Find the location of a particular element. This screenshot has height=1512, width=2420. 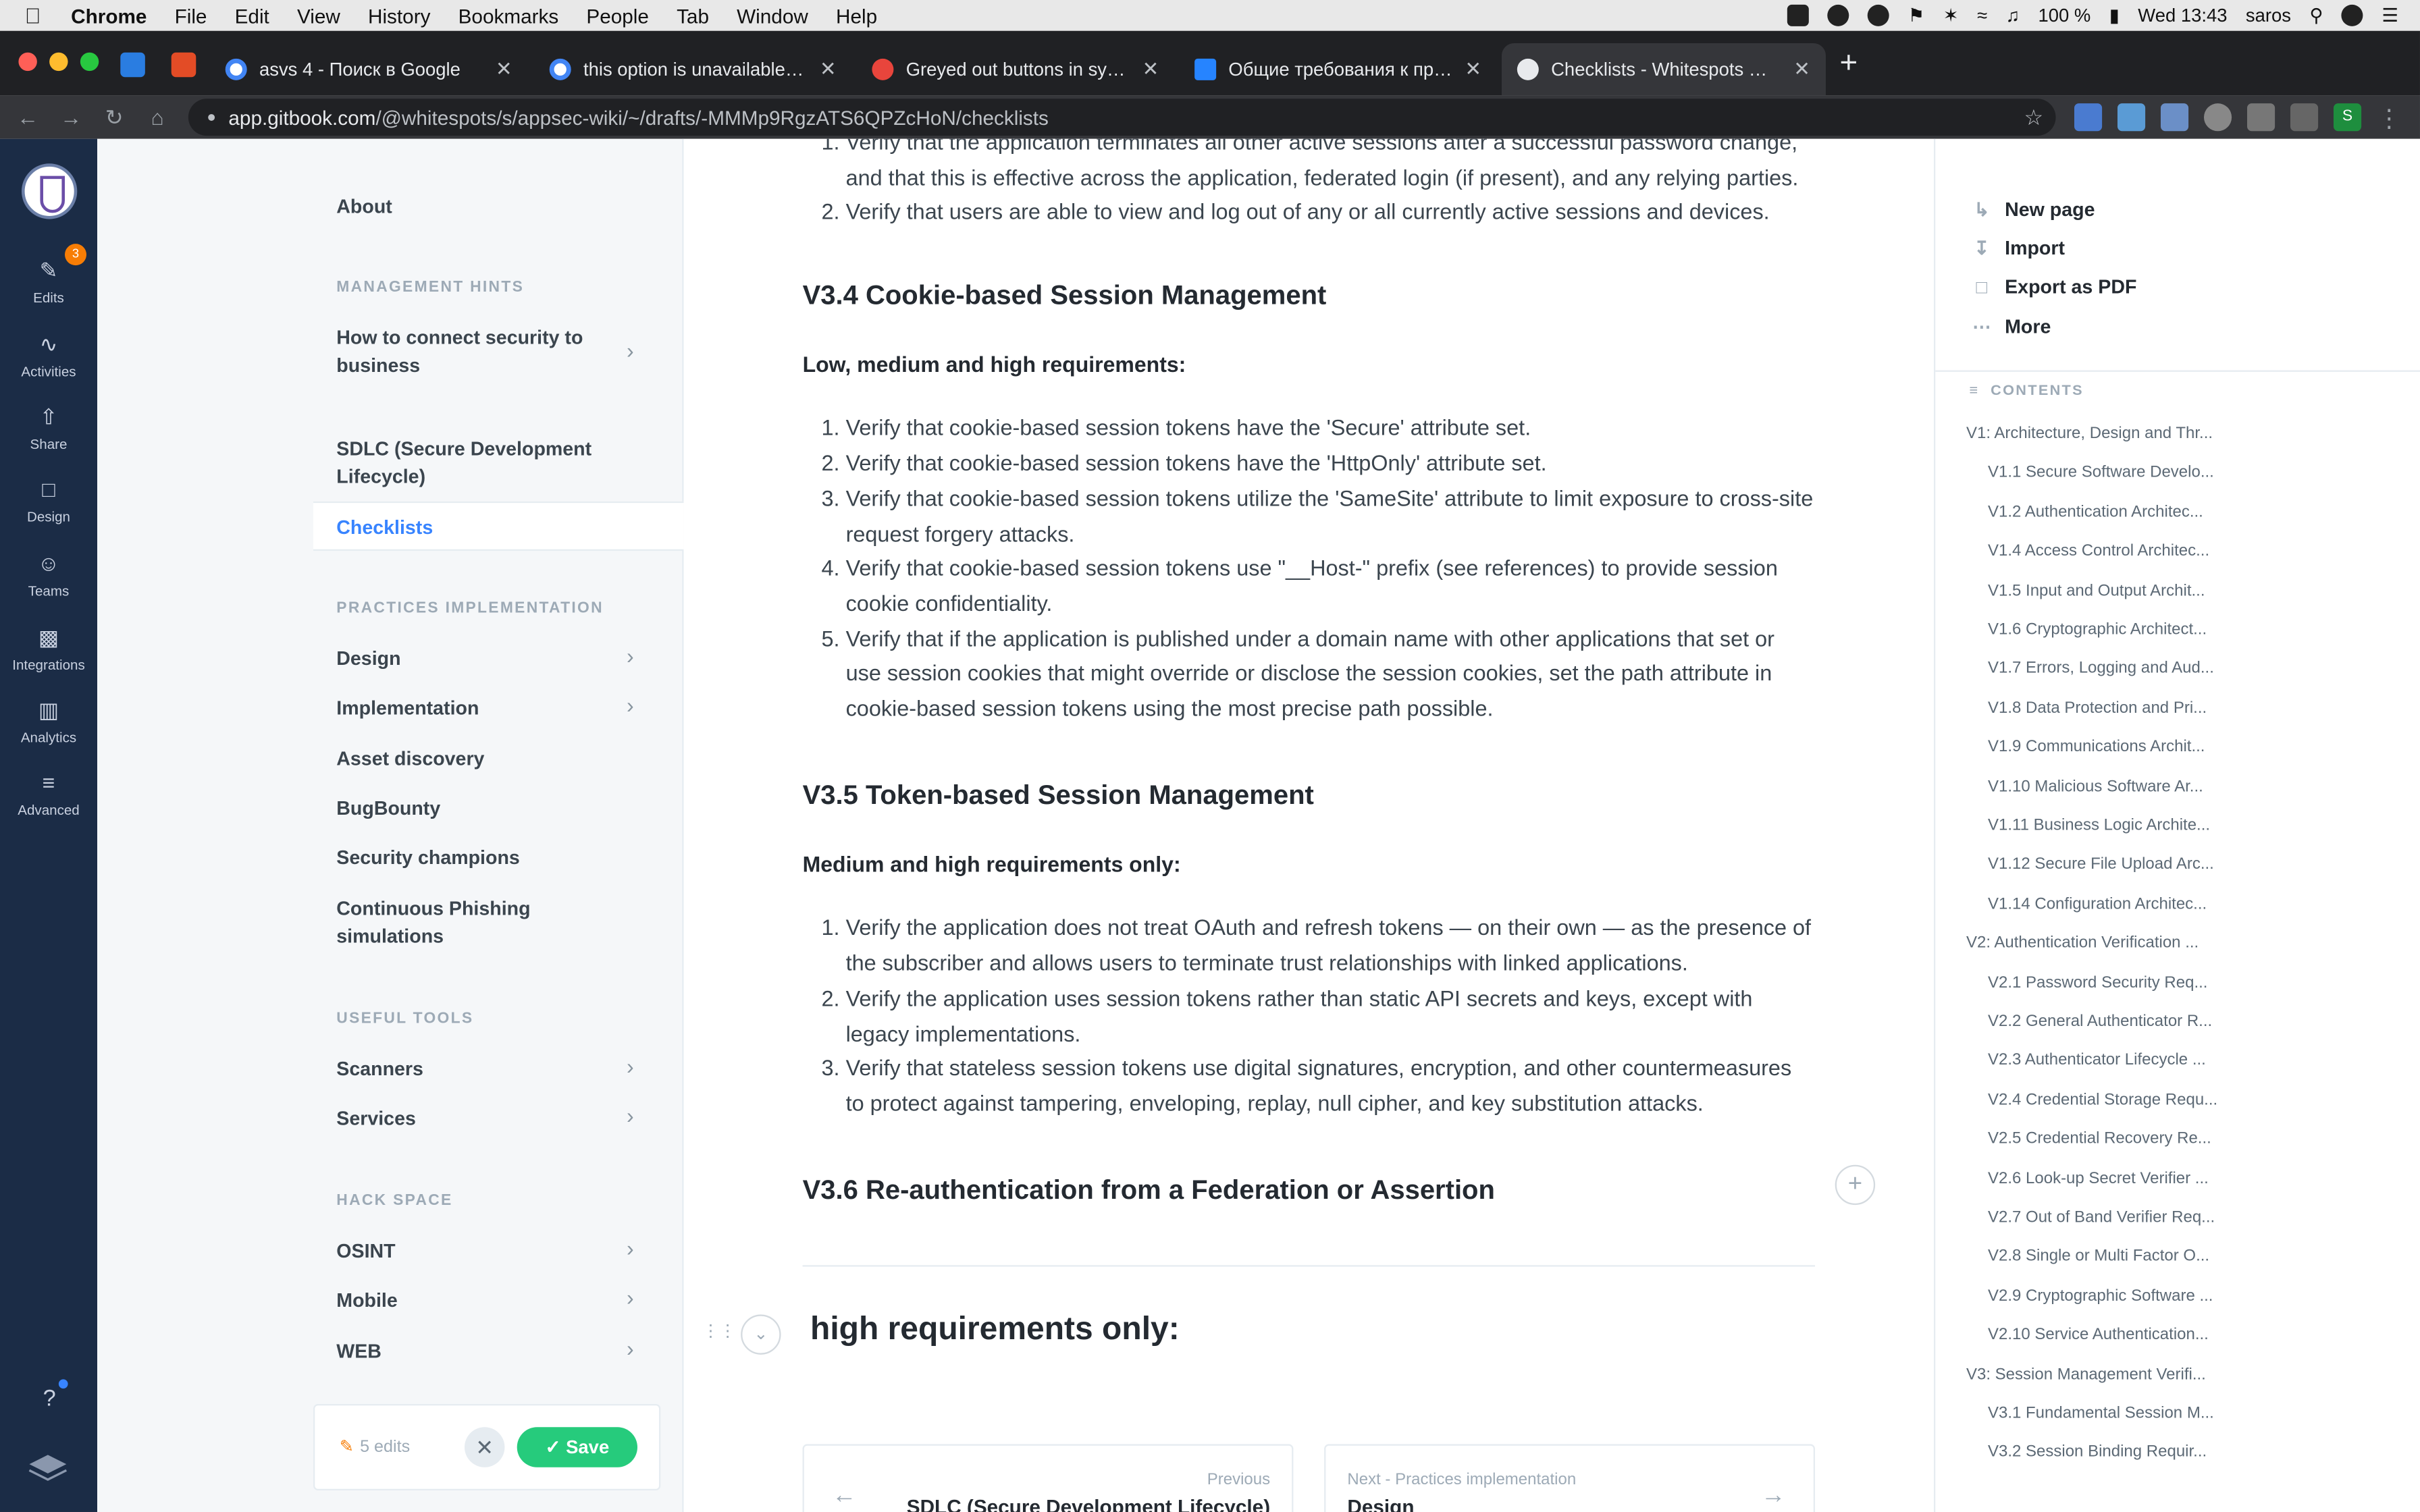

discard-button: ✕ is located at coordinates (484, 1447).